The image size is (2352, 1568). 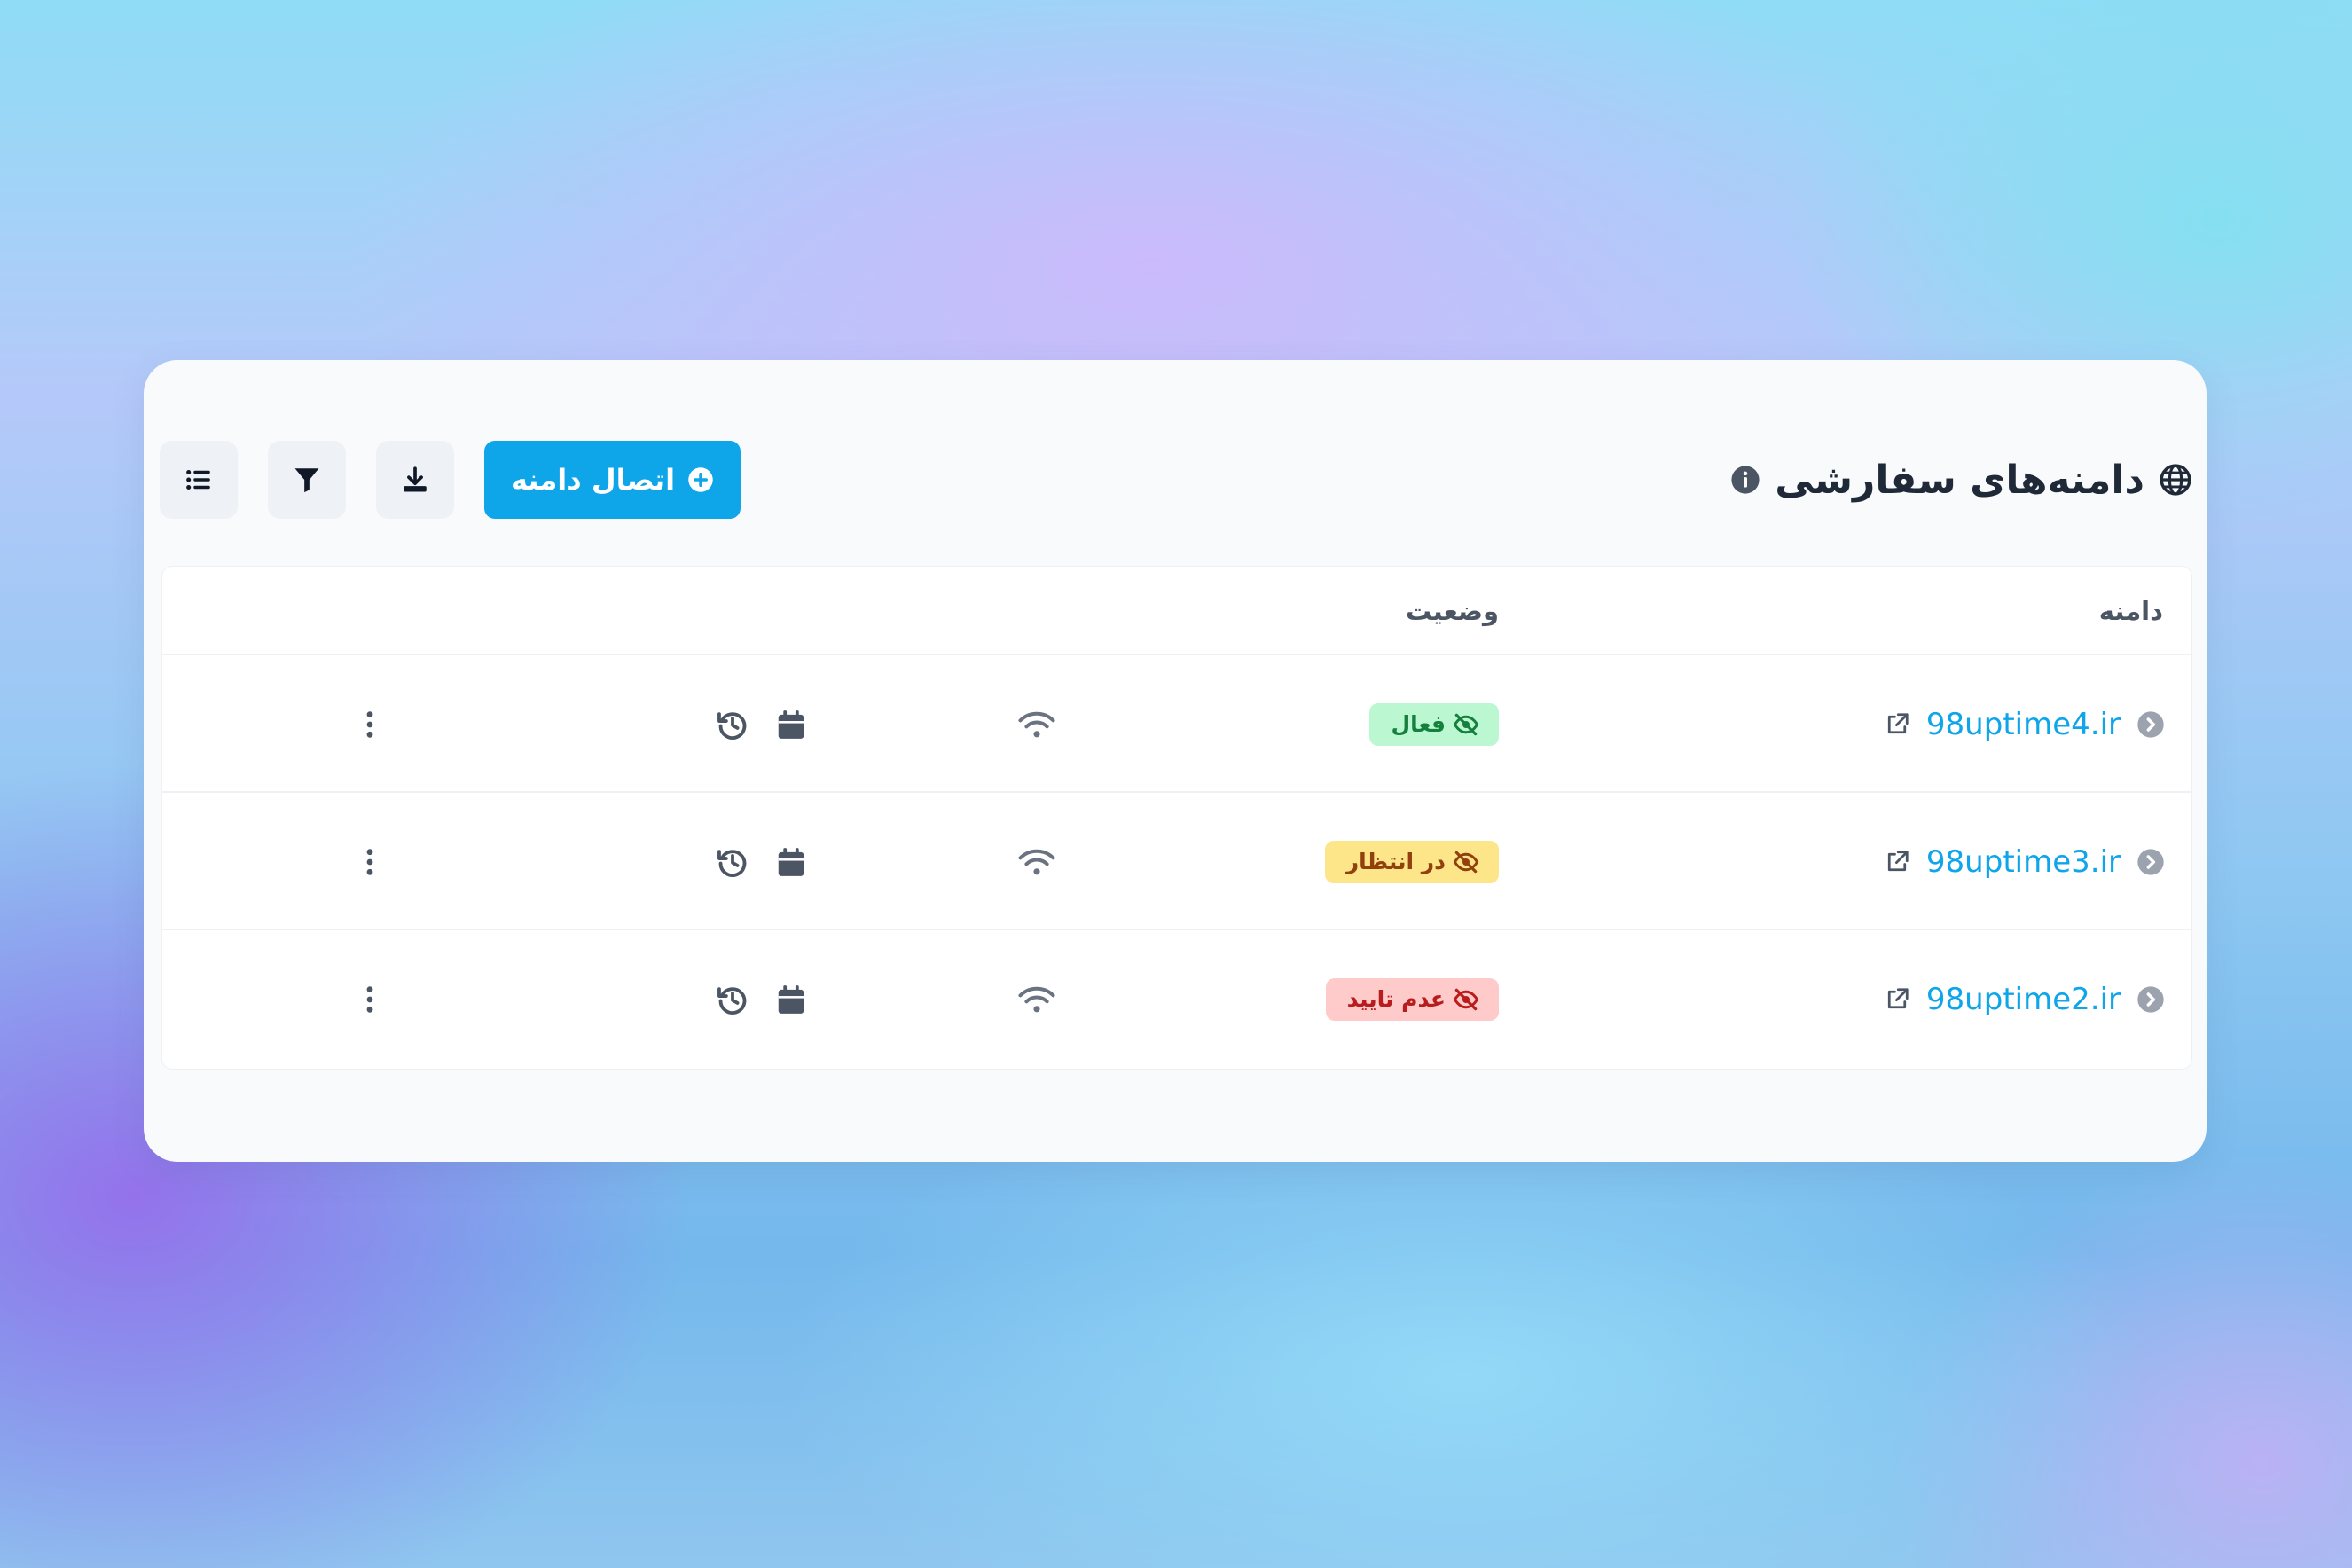 I want to click on list-icon, so click(x=198, y=479).